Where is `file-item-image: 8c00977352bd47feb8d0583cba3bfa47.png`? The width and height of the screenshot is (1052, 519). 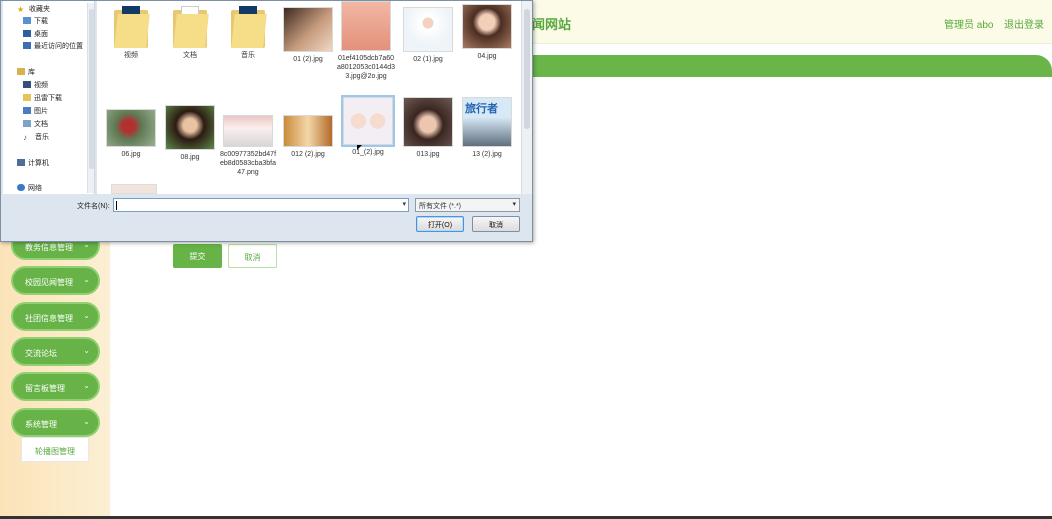 file-item-image: 8c00977352bd47feb8d0583cba3bfa47.png is located at coordinates (248, 146).